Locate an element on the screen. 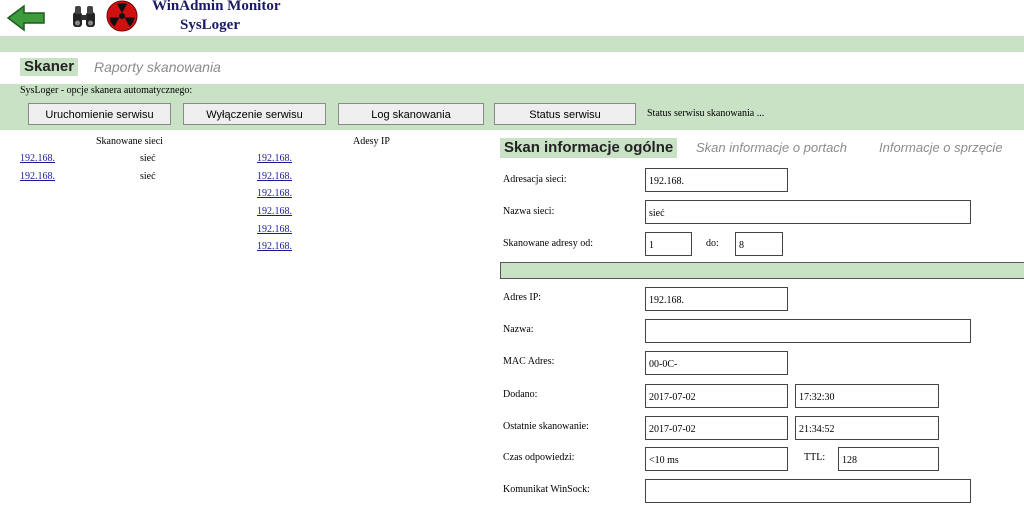 The width and height of the screenshot is (1024, 507). tab-scan-general: Skan informacje ogólne is located at coordinates (589, 148).